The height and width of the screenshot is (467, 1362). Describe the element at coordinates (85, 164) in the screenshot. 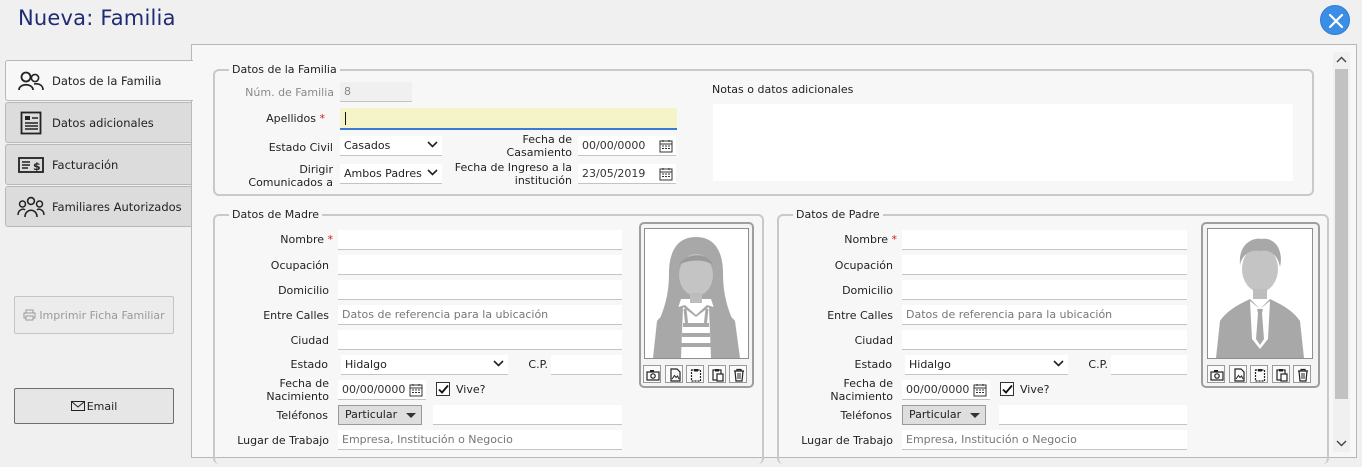

I see `tab-label: Facturación` at that location.